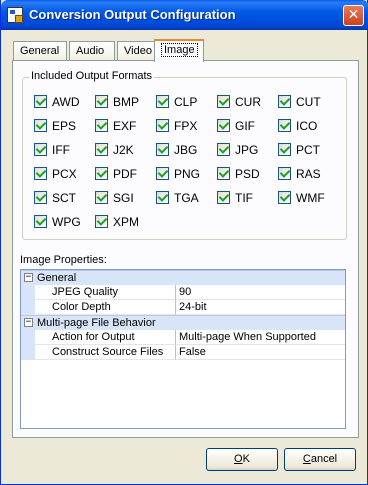 This screenshot has width=368, height=485. What do you see at coordinates (260, 337) in the screenshot?
I see `property-value: Multi-page When Supported` at bounding box center [260, 337].